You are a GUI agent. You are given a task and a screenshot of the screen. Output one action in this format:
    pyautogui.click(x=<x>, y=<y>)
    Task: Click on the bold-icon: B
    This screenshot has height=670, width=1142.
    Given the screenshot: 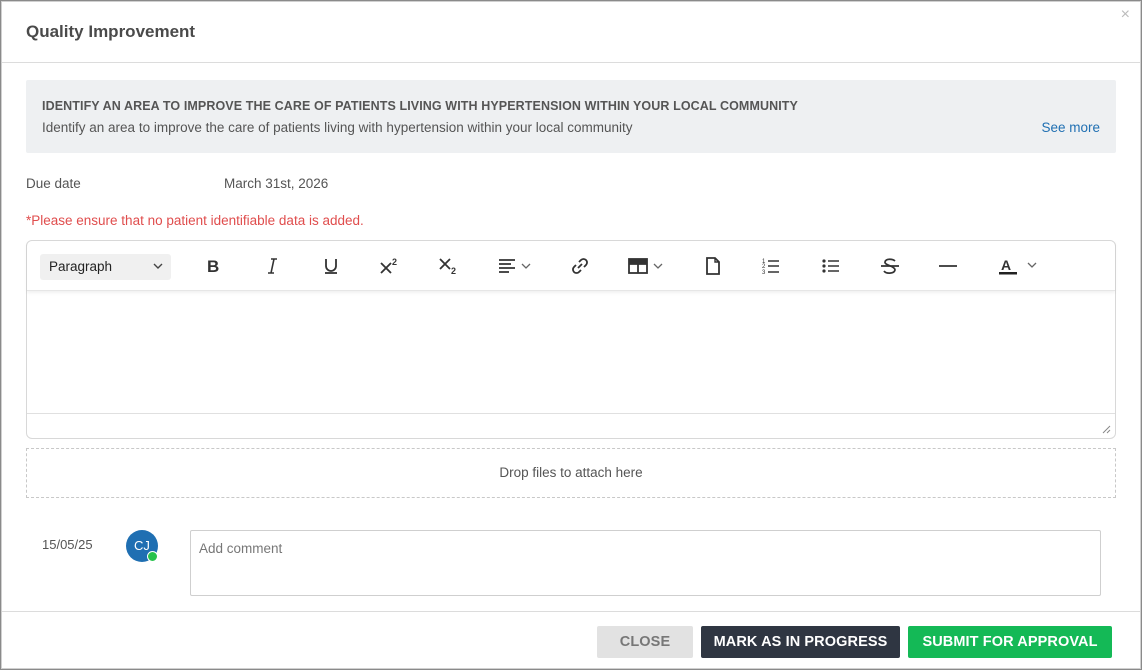 What is the action you would take?
    pyautogui.click(x=213, y=266)
    